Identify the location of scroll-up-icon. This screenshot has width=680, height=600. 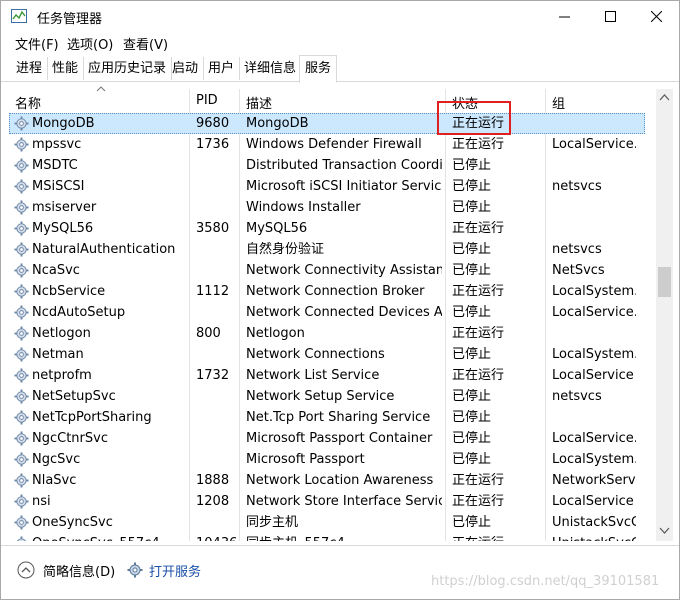
(664, 97).